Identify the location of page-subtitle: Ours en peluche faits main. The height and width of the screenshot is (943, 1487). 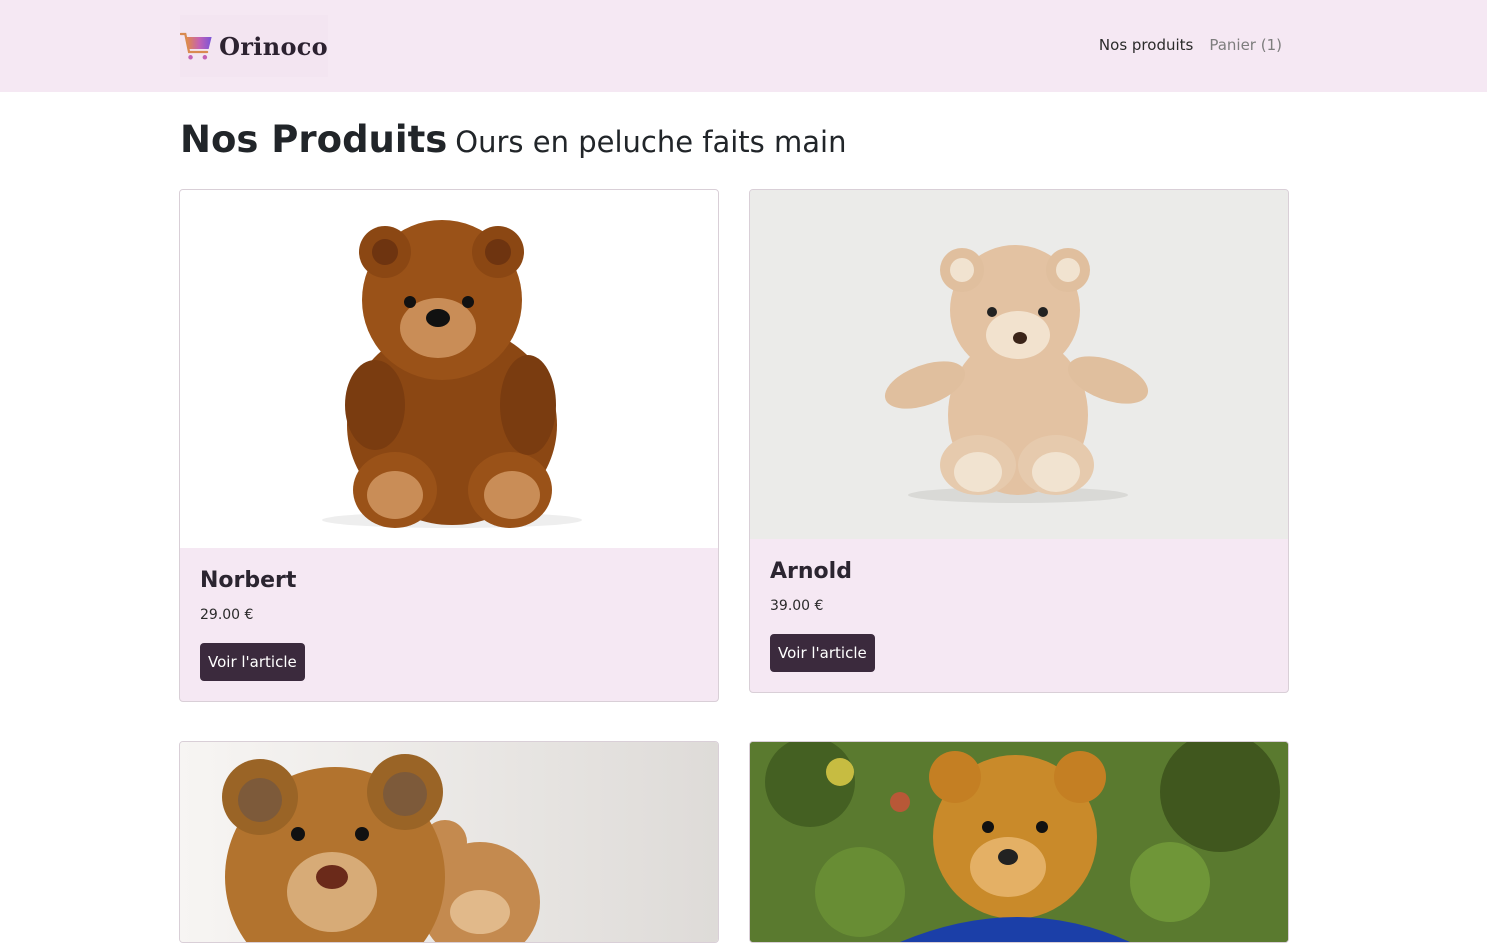
(651, 142).